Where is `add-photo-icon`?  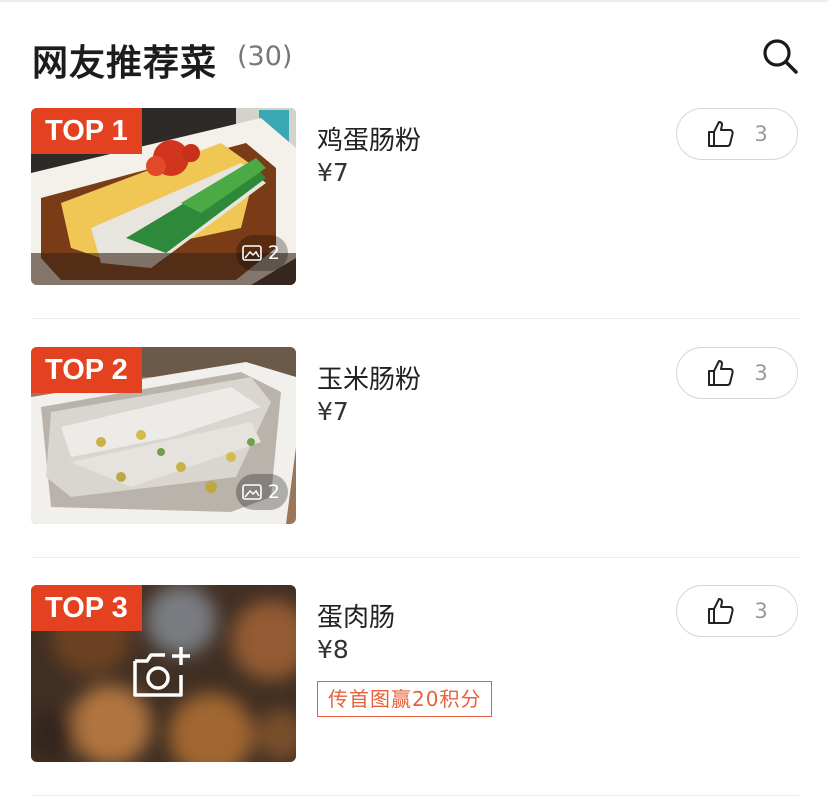
add-photo-icon is located at coordinates (163, 673).